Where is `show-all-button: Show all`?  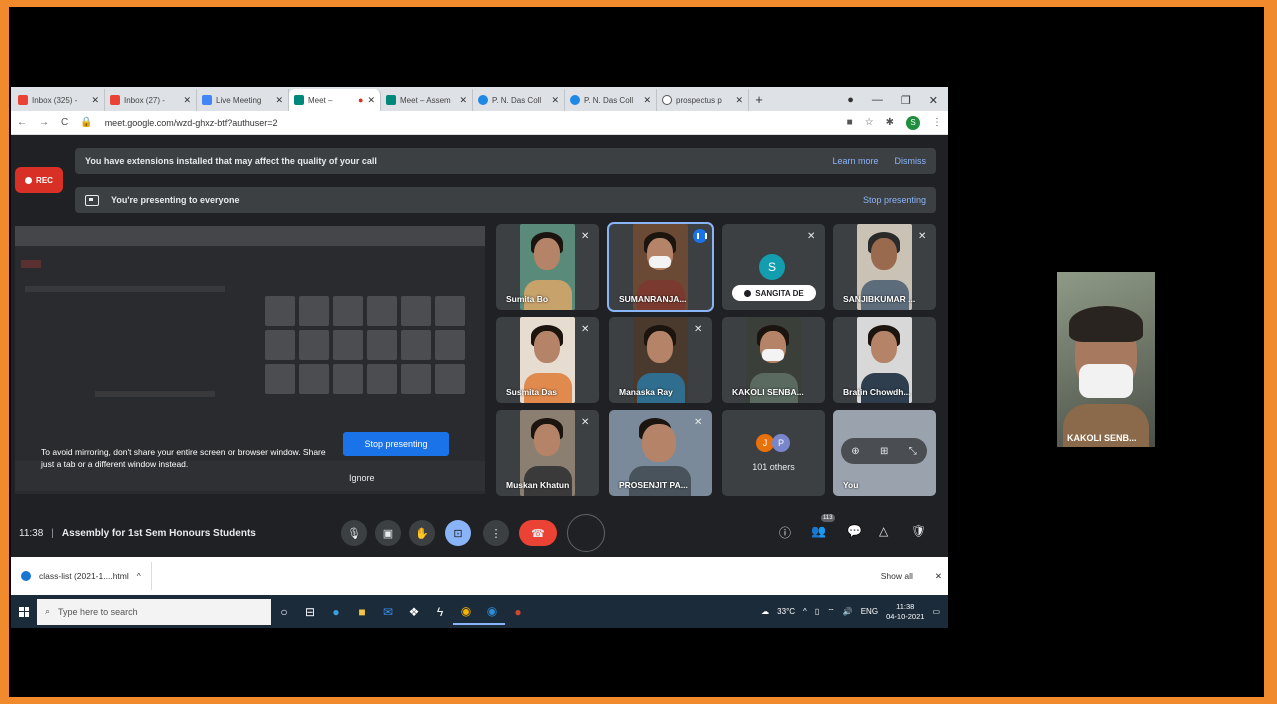 show-all-button: Show all is located at coordinates (897, 576).